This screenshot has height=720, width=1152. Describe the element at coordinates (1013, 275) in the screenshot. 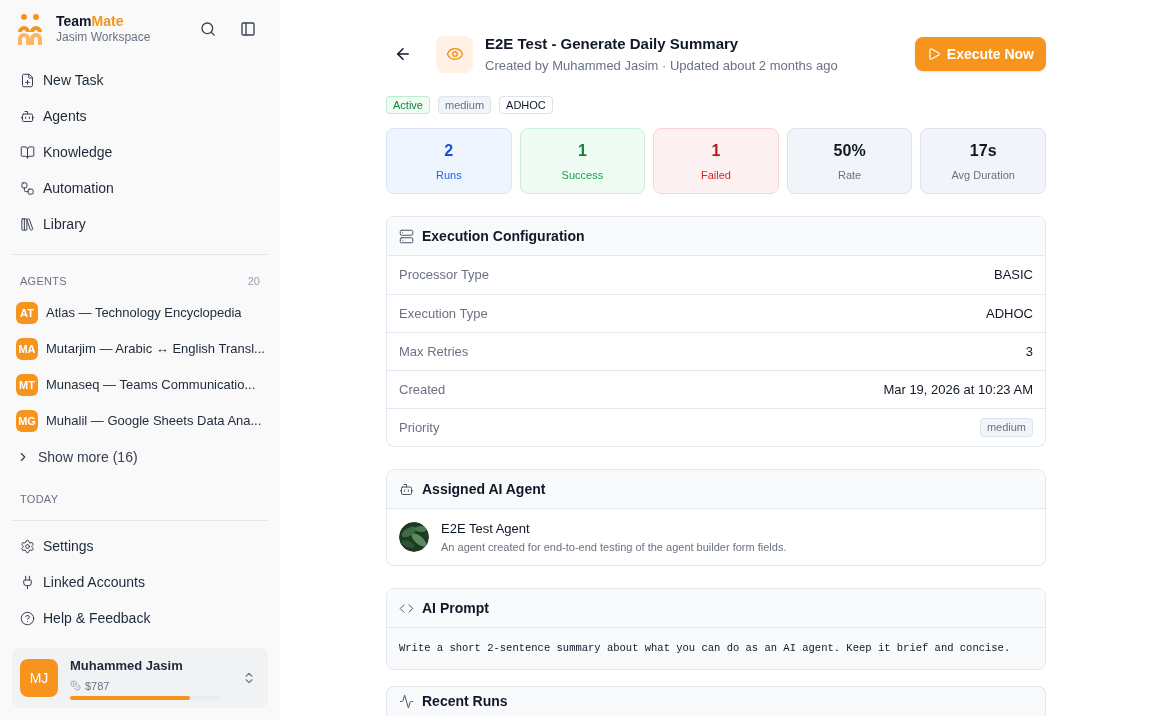

I see `config-value: BASIC` at that location.